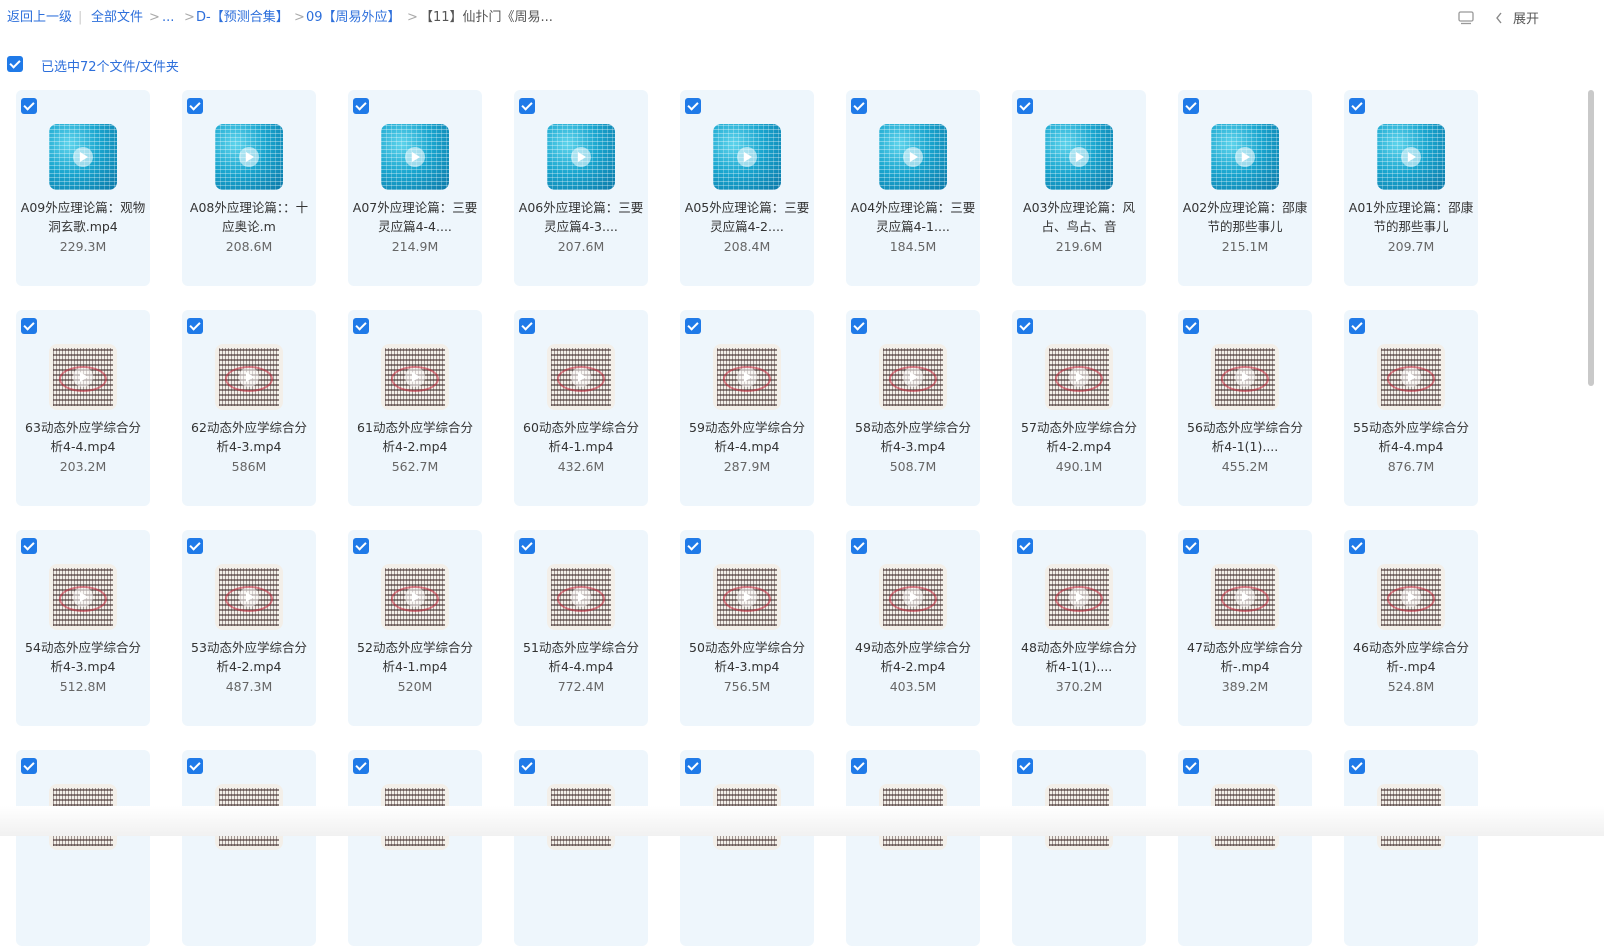 The height and width of the screenshot is (946, 1604). I want to click on file-size: 389.2M, so click(1245, 686).